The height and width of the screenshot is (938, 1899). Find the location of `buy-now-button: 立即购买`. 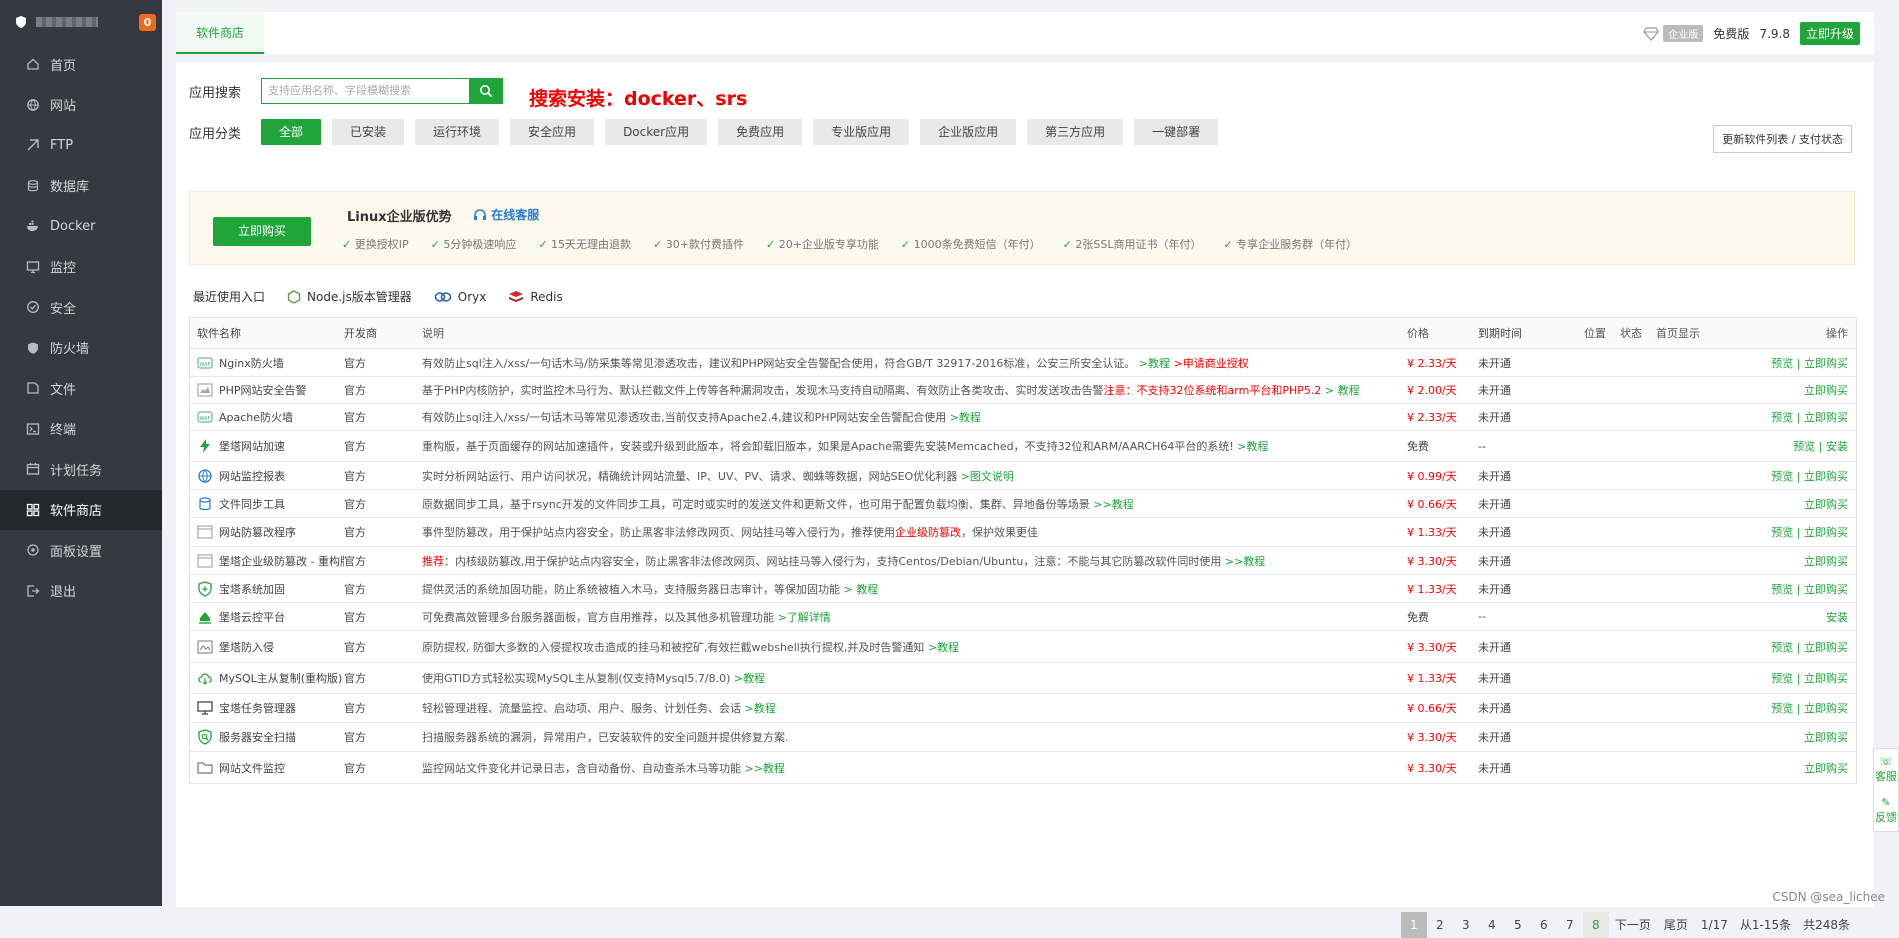

buy-now-button: 立即购买 is located at coordinates (262, 231).